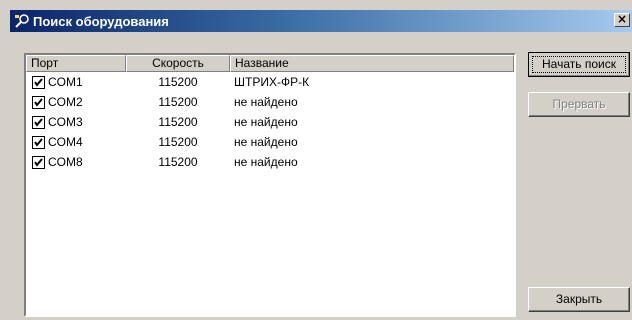  I want to click on close-window-button: ×, so click(622, 20).